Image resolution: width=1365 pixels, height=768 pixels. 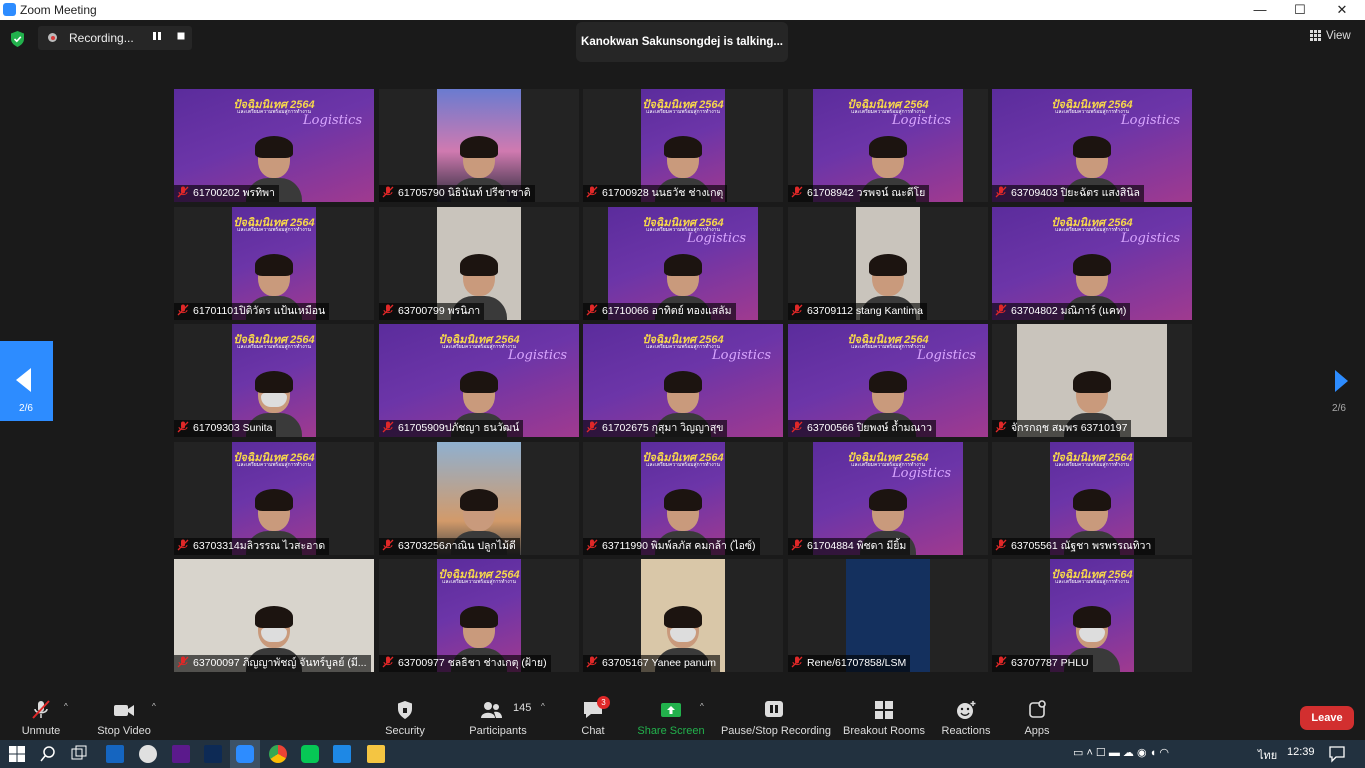 What do you see at coordinates (459, 428) in the screenshot?
I see `participant-name: 61705909ปภัชญา ธนวัฒน์` at bounding box center [459, 428].